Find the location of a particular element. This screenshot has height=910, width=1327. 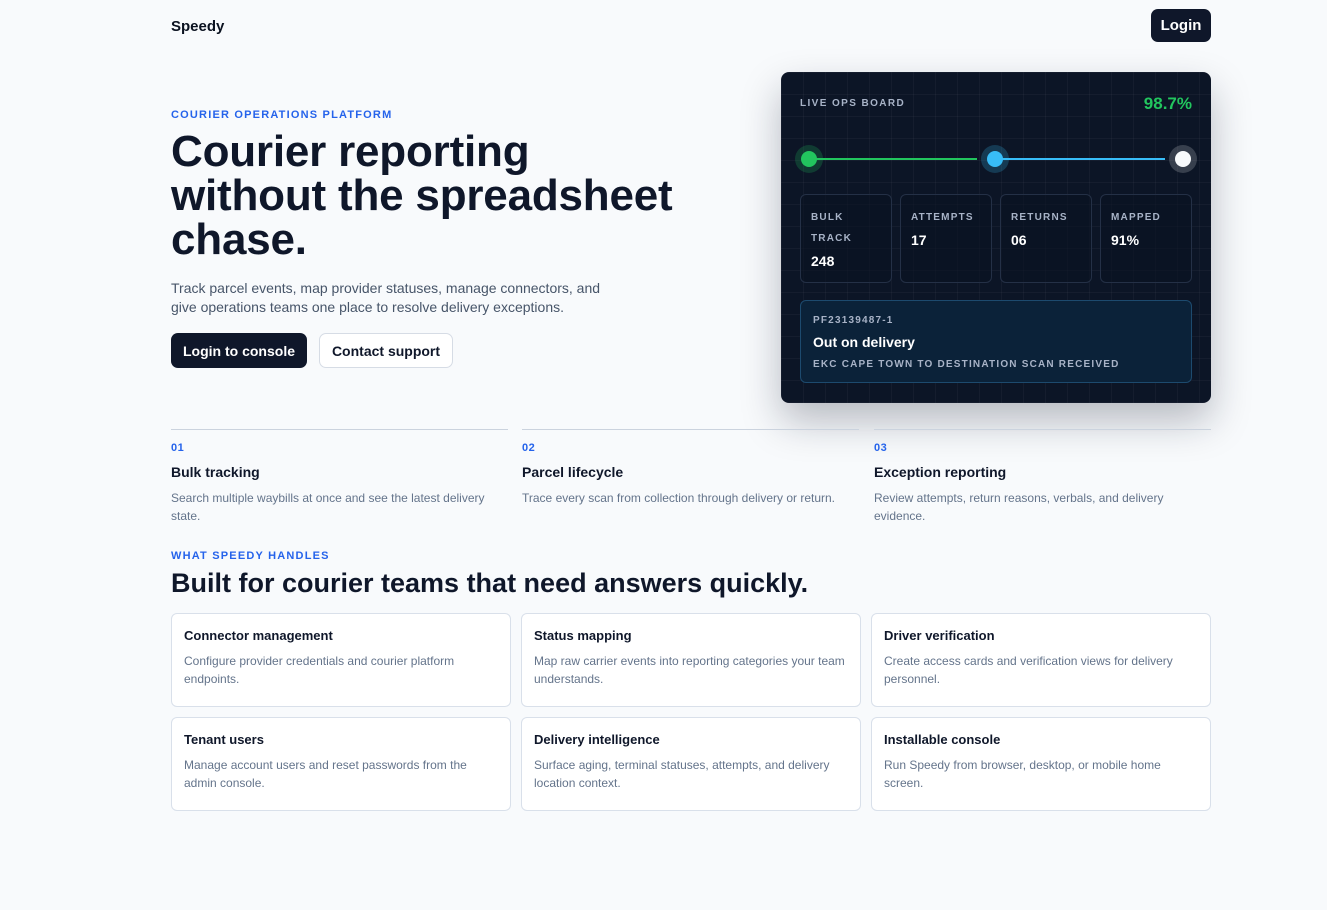

parcel-status: Out on delivery is located at coordinates (864, 342).